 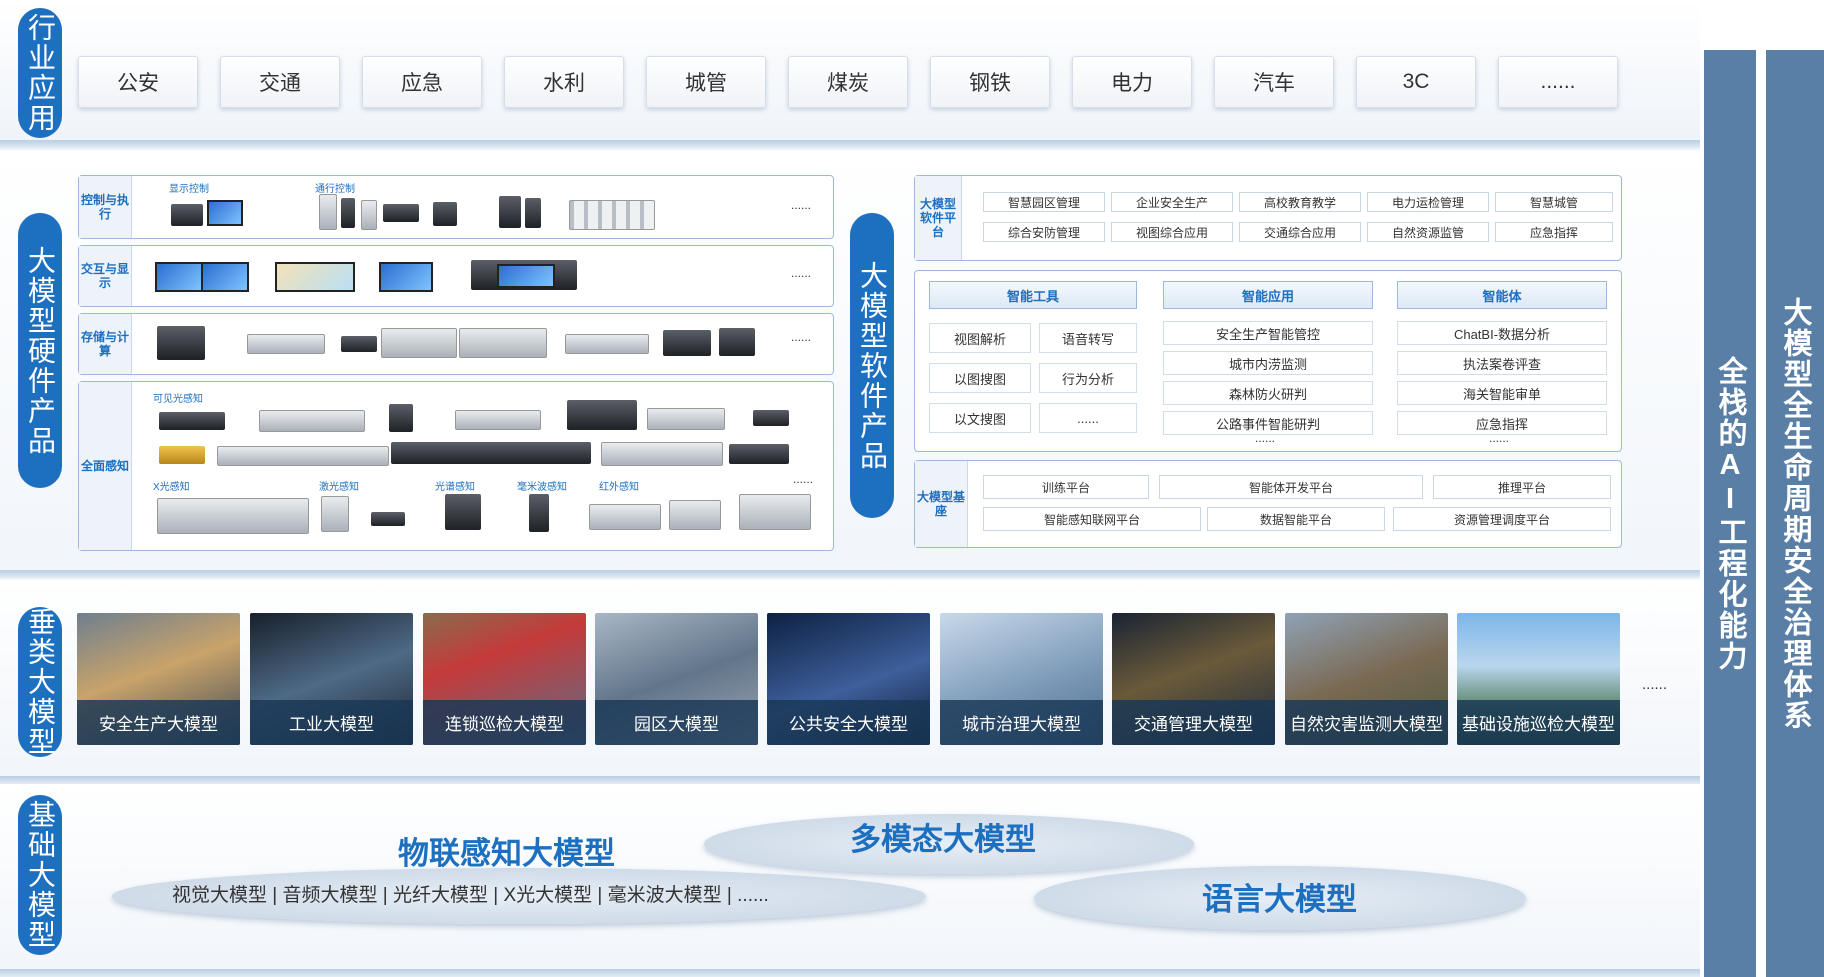 What do you see at coordinates (1268, 295) in the screenshot?
I see `apps-header: 智能应用` at bounding box center [1268, 295].